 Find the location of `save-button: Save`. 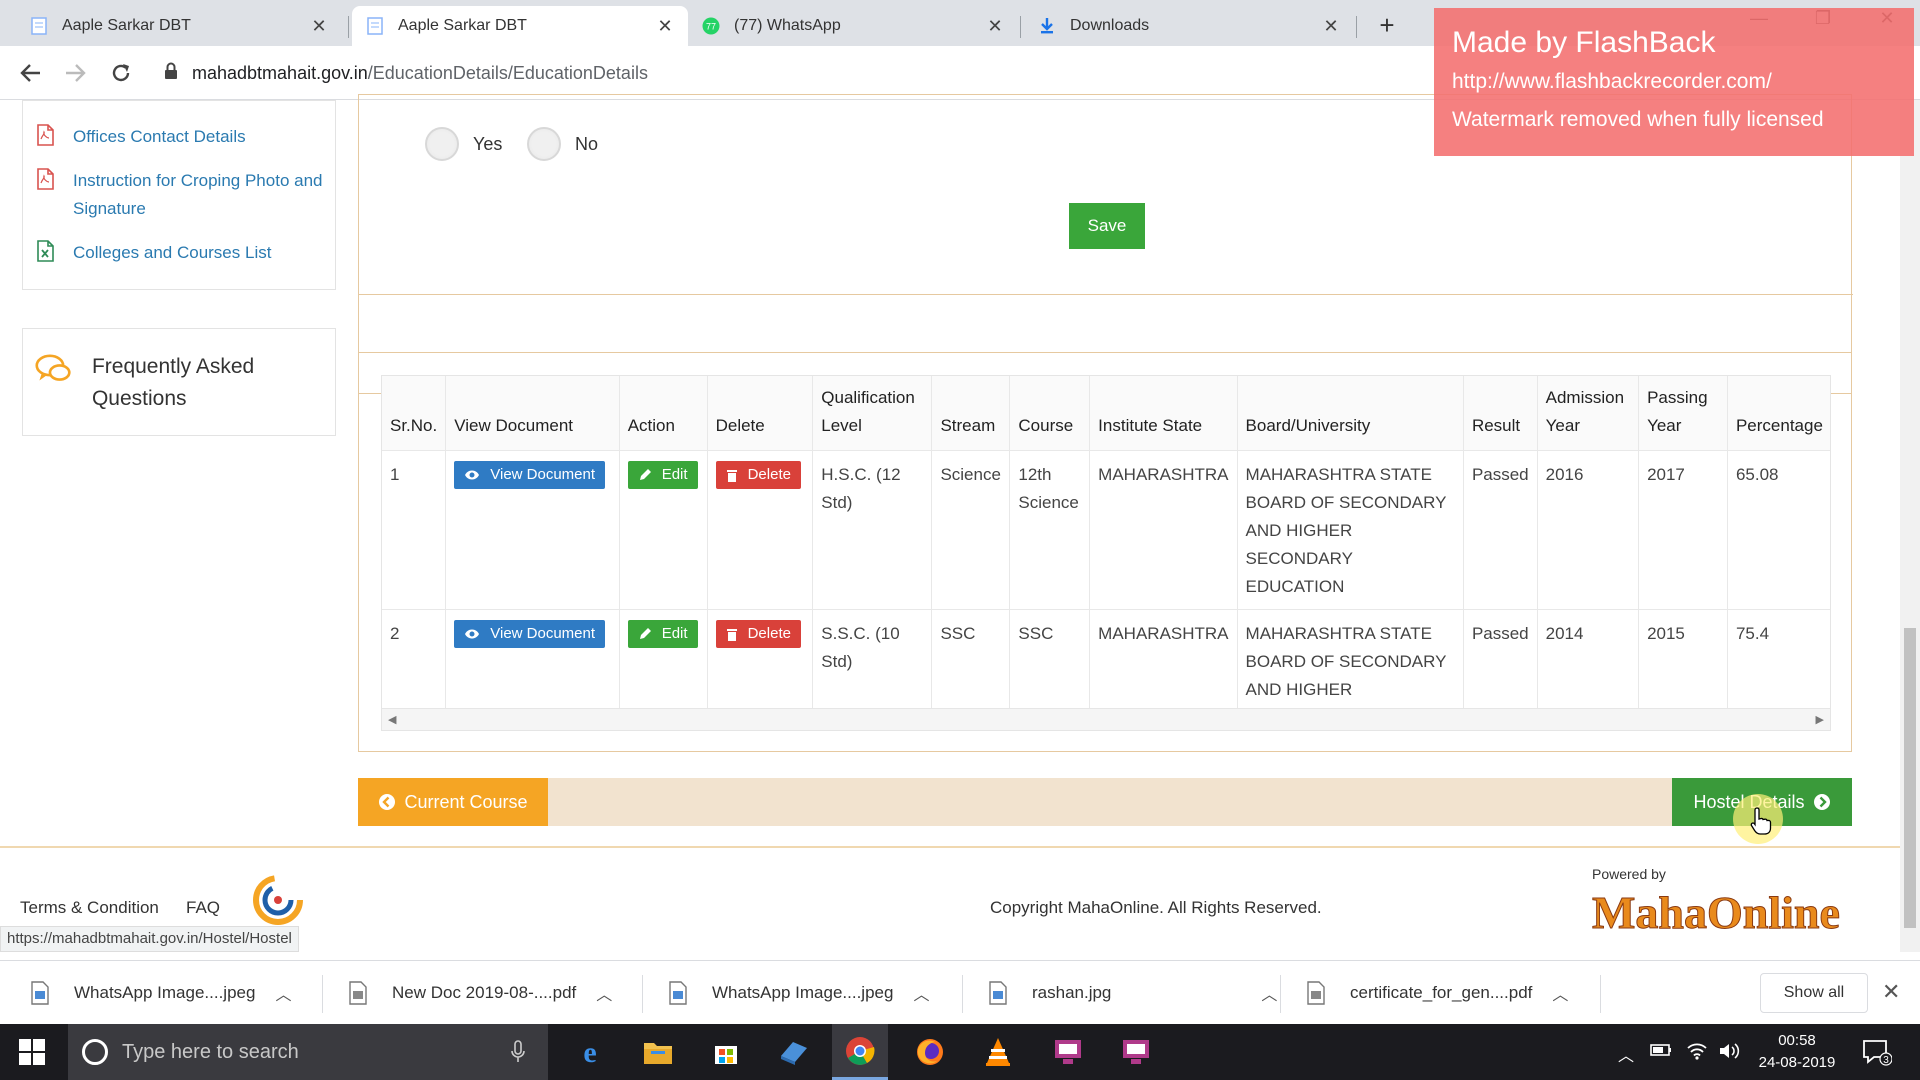

save-button: Save is located at coordinates (1107, 226).